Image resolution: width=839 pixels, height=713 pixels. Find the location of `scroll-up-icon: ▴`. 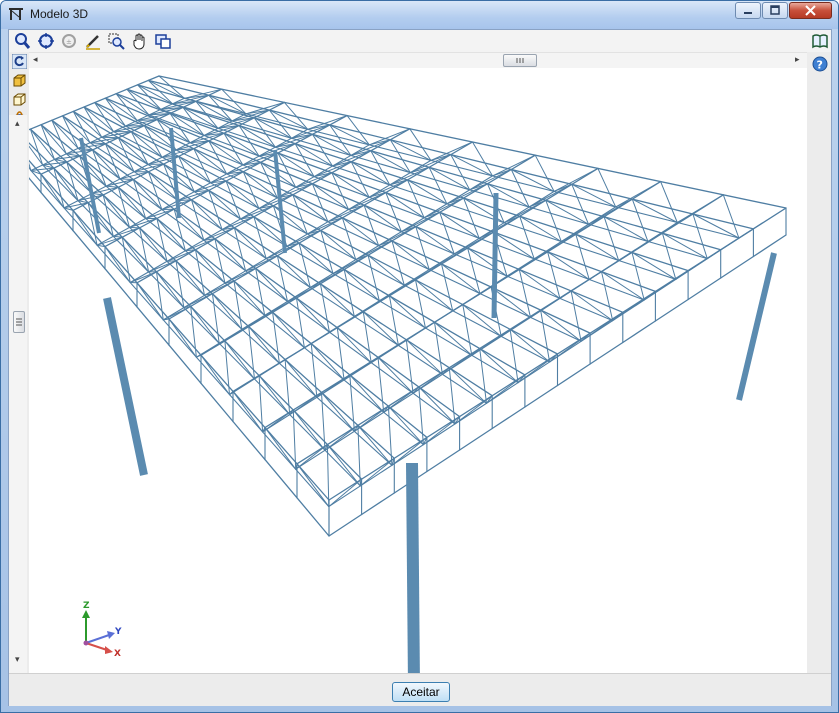

scroll-up-icon: ▴ is located at coordinates (17, 124).